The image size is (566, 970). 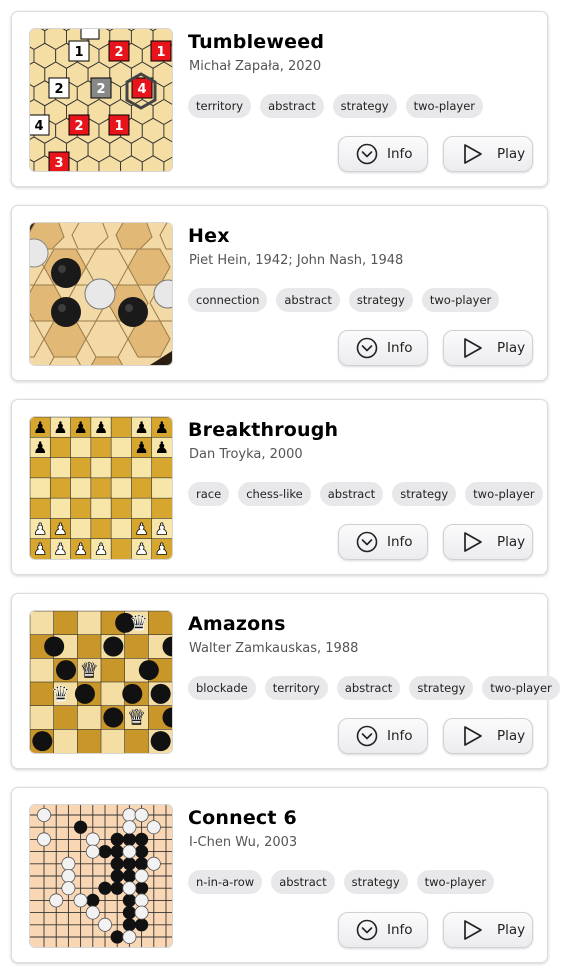 I want to click on amazons-board-image: ♛ ♛ ♛ ♛, so click(x=101, y=682).